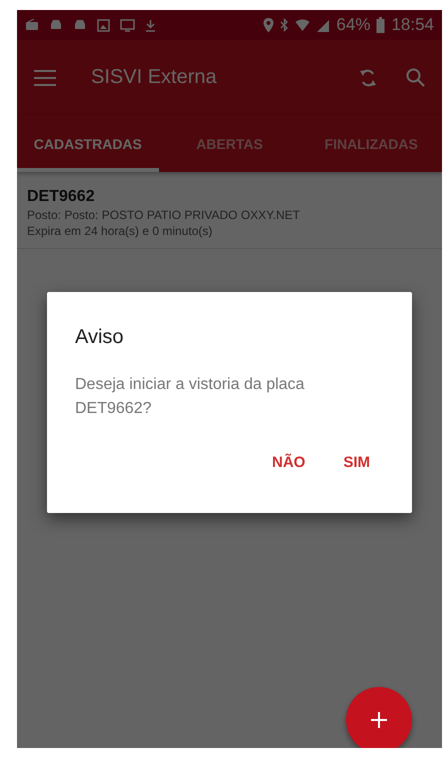  What do you see at coordinates (61, 197) in the screenshot?
I see `plate-number: DET9662` at bounding box center [61, 197].